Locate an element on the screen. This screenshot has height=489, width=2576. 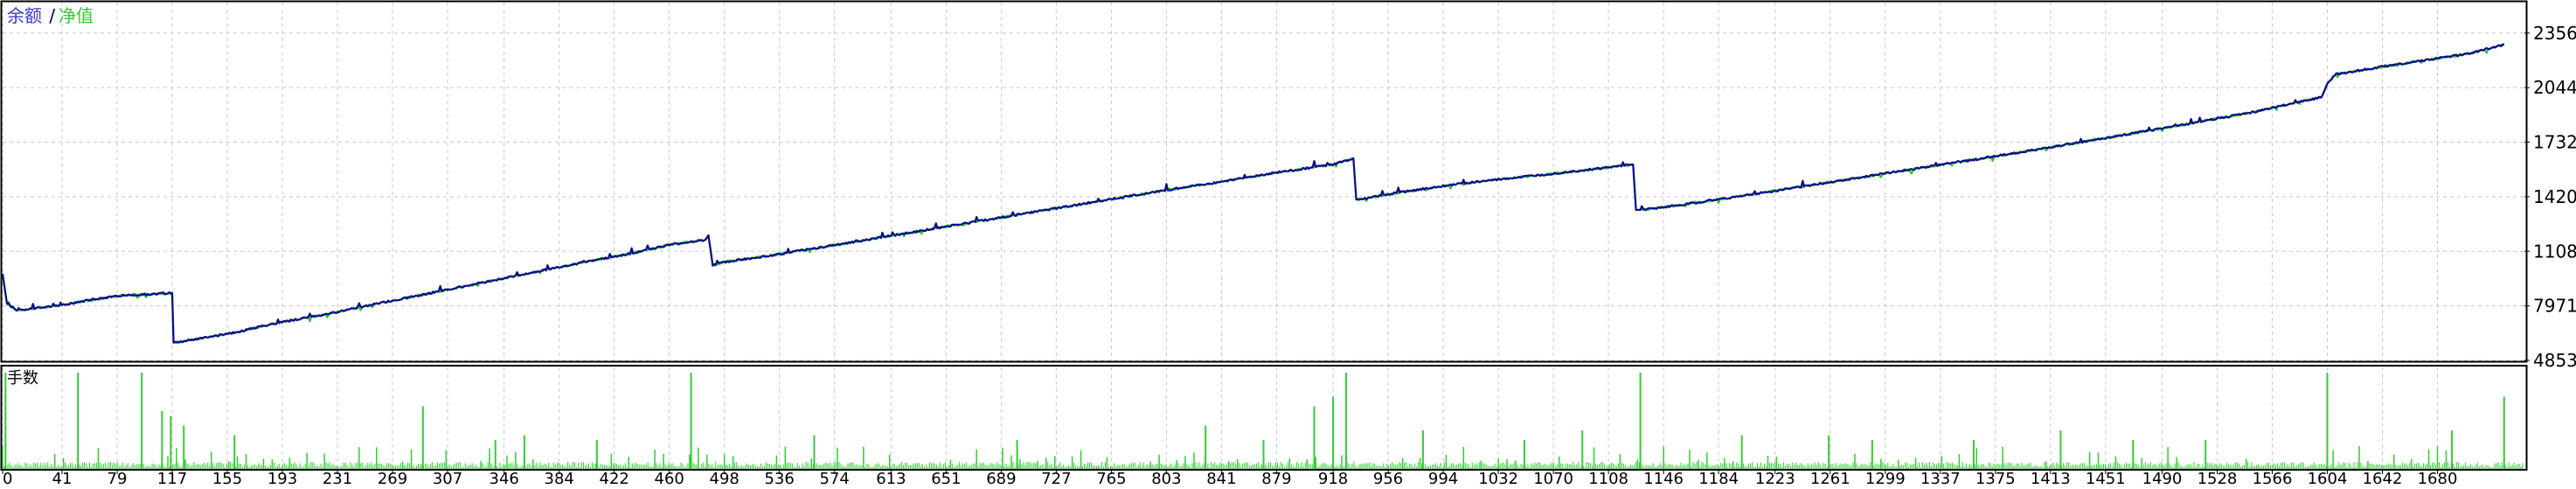
x-tick-label: 1680 is located at coordinates (2438, 478).